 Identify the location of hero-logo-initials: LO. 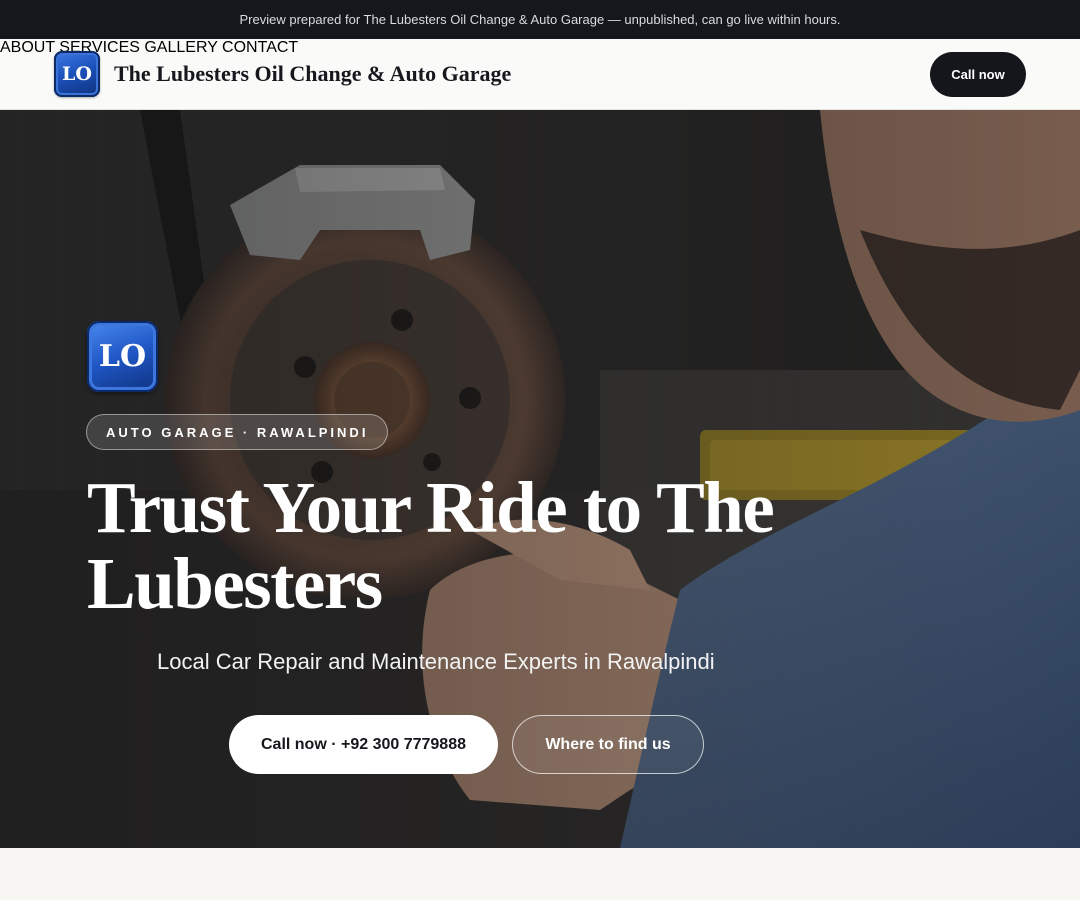
(122, 356).